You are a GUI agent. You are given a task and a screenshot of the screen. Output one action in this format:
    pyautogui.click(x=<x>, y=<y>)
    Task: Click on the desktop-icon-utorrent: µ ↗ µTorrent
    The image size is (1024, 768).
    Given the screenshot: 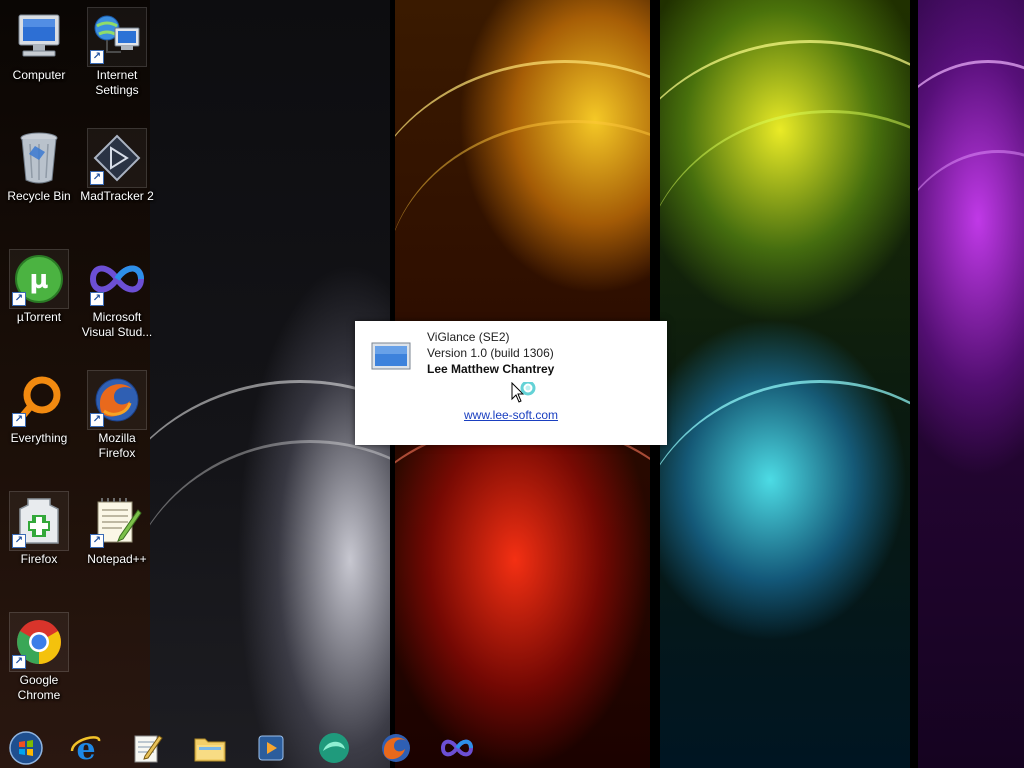 What is the action you would take?
    pyautogui.click(x=39, y=287)
    